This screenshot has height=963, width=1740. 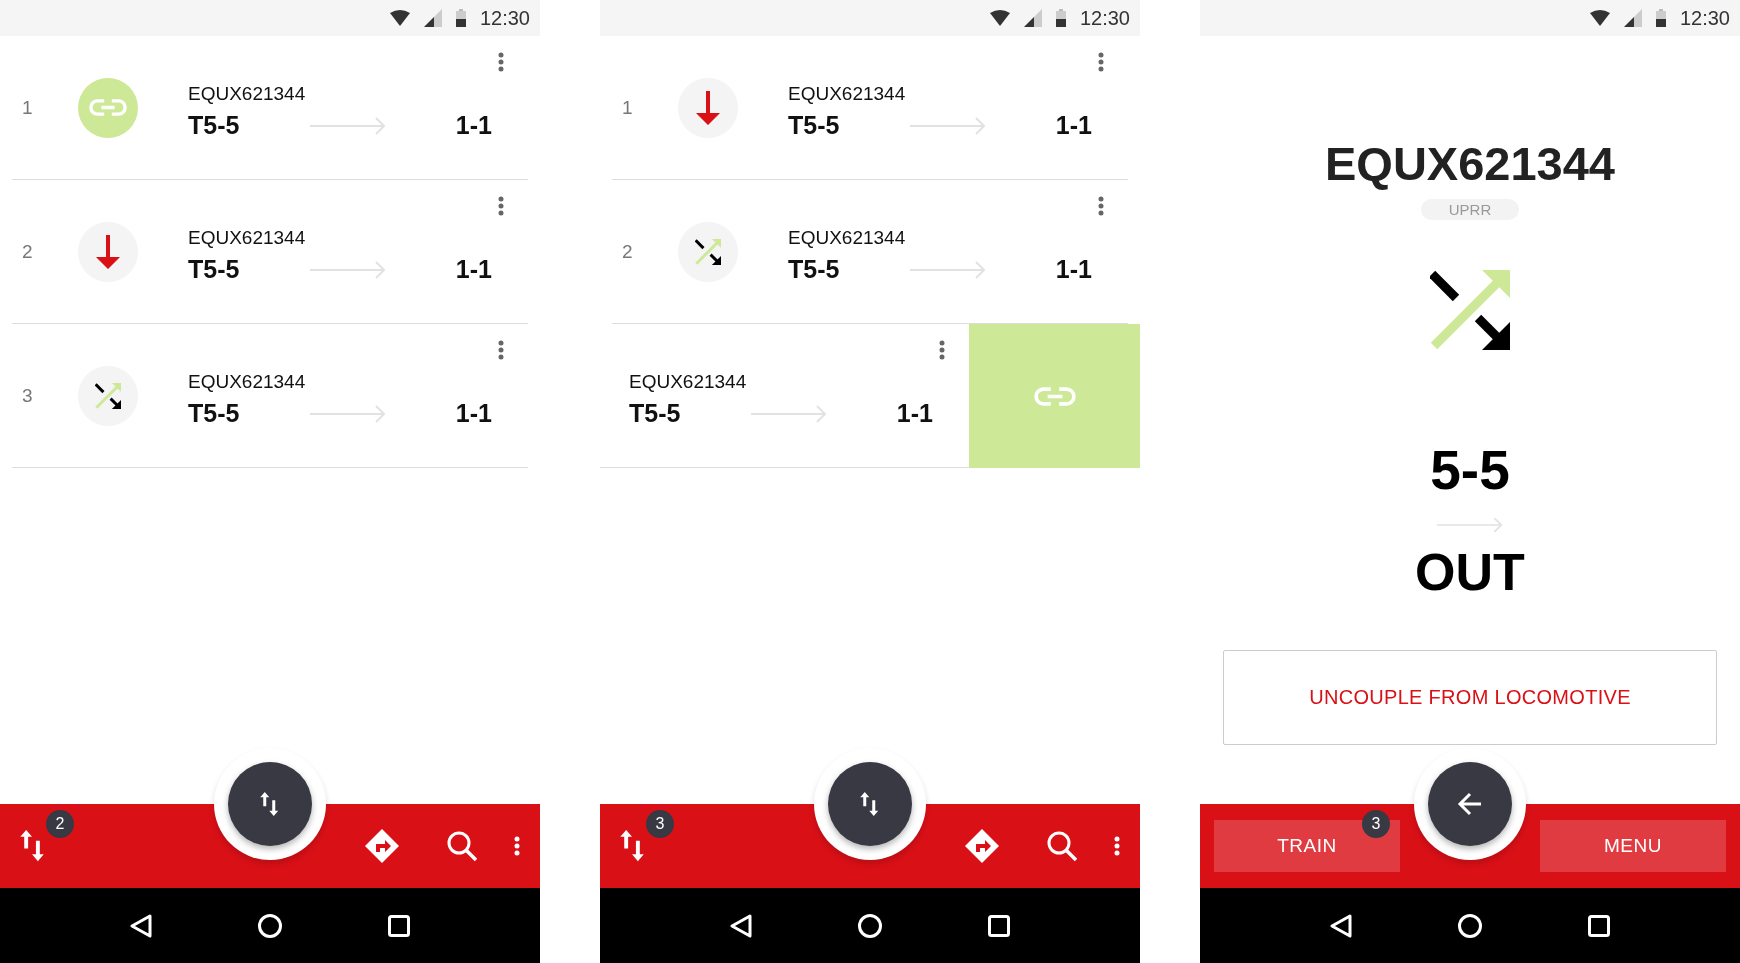 What do you see at coordinates (1633, 846) in the screenshot?
I see `bar-button: MENU` at bounding box center [1633, 846].